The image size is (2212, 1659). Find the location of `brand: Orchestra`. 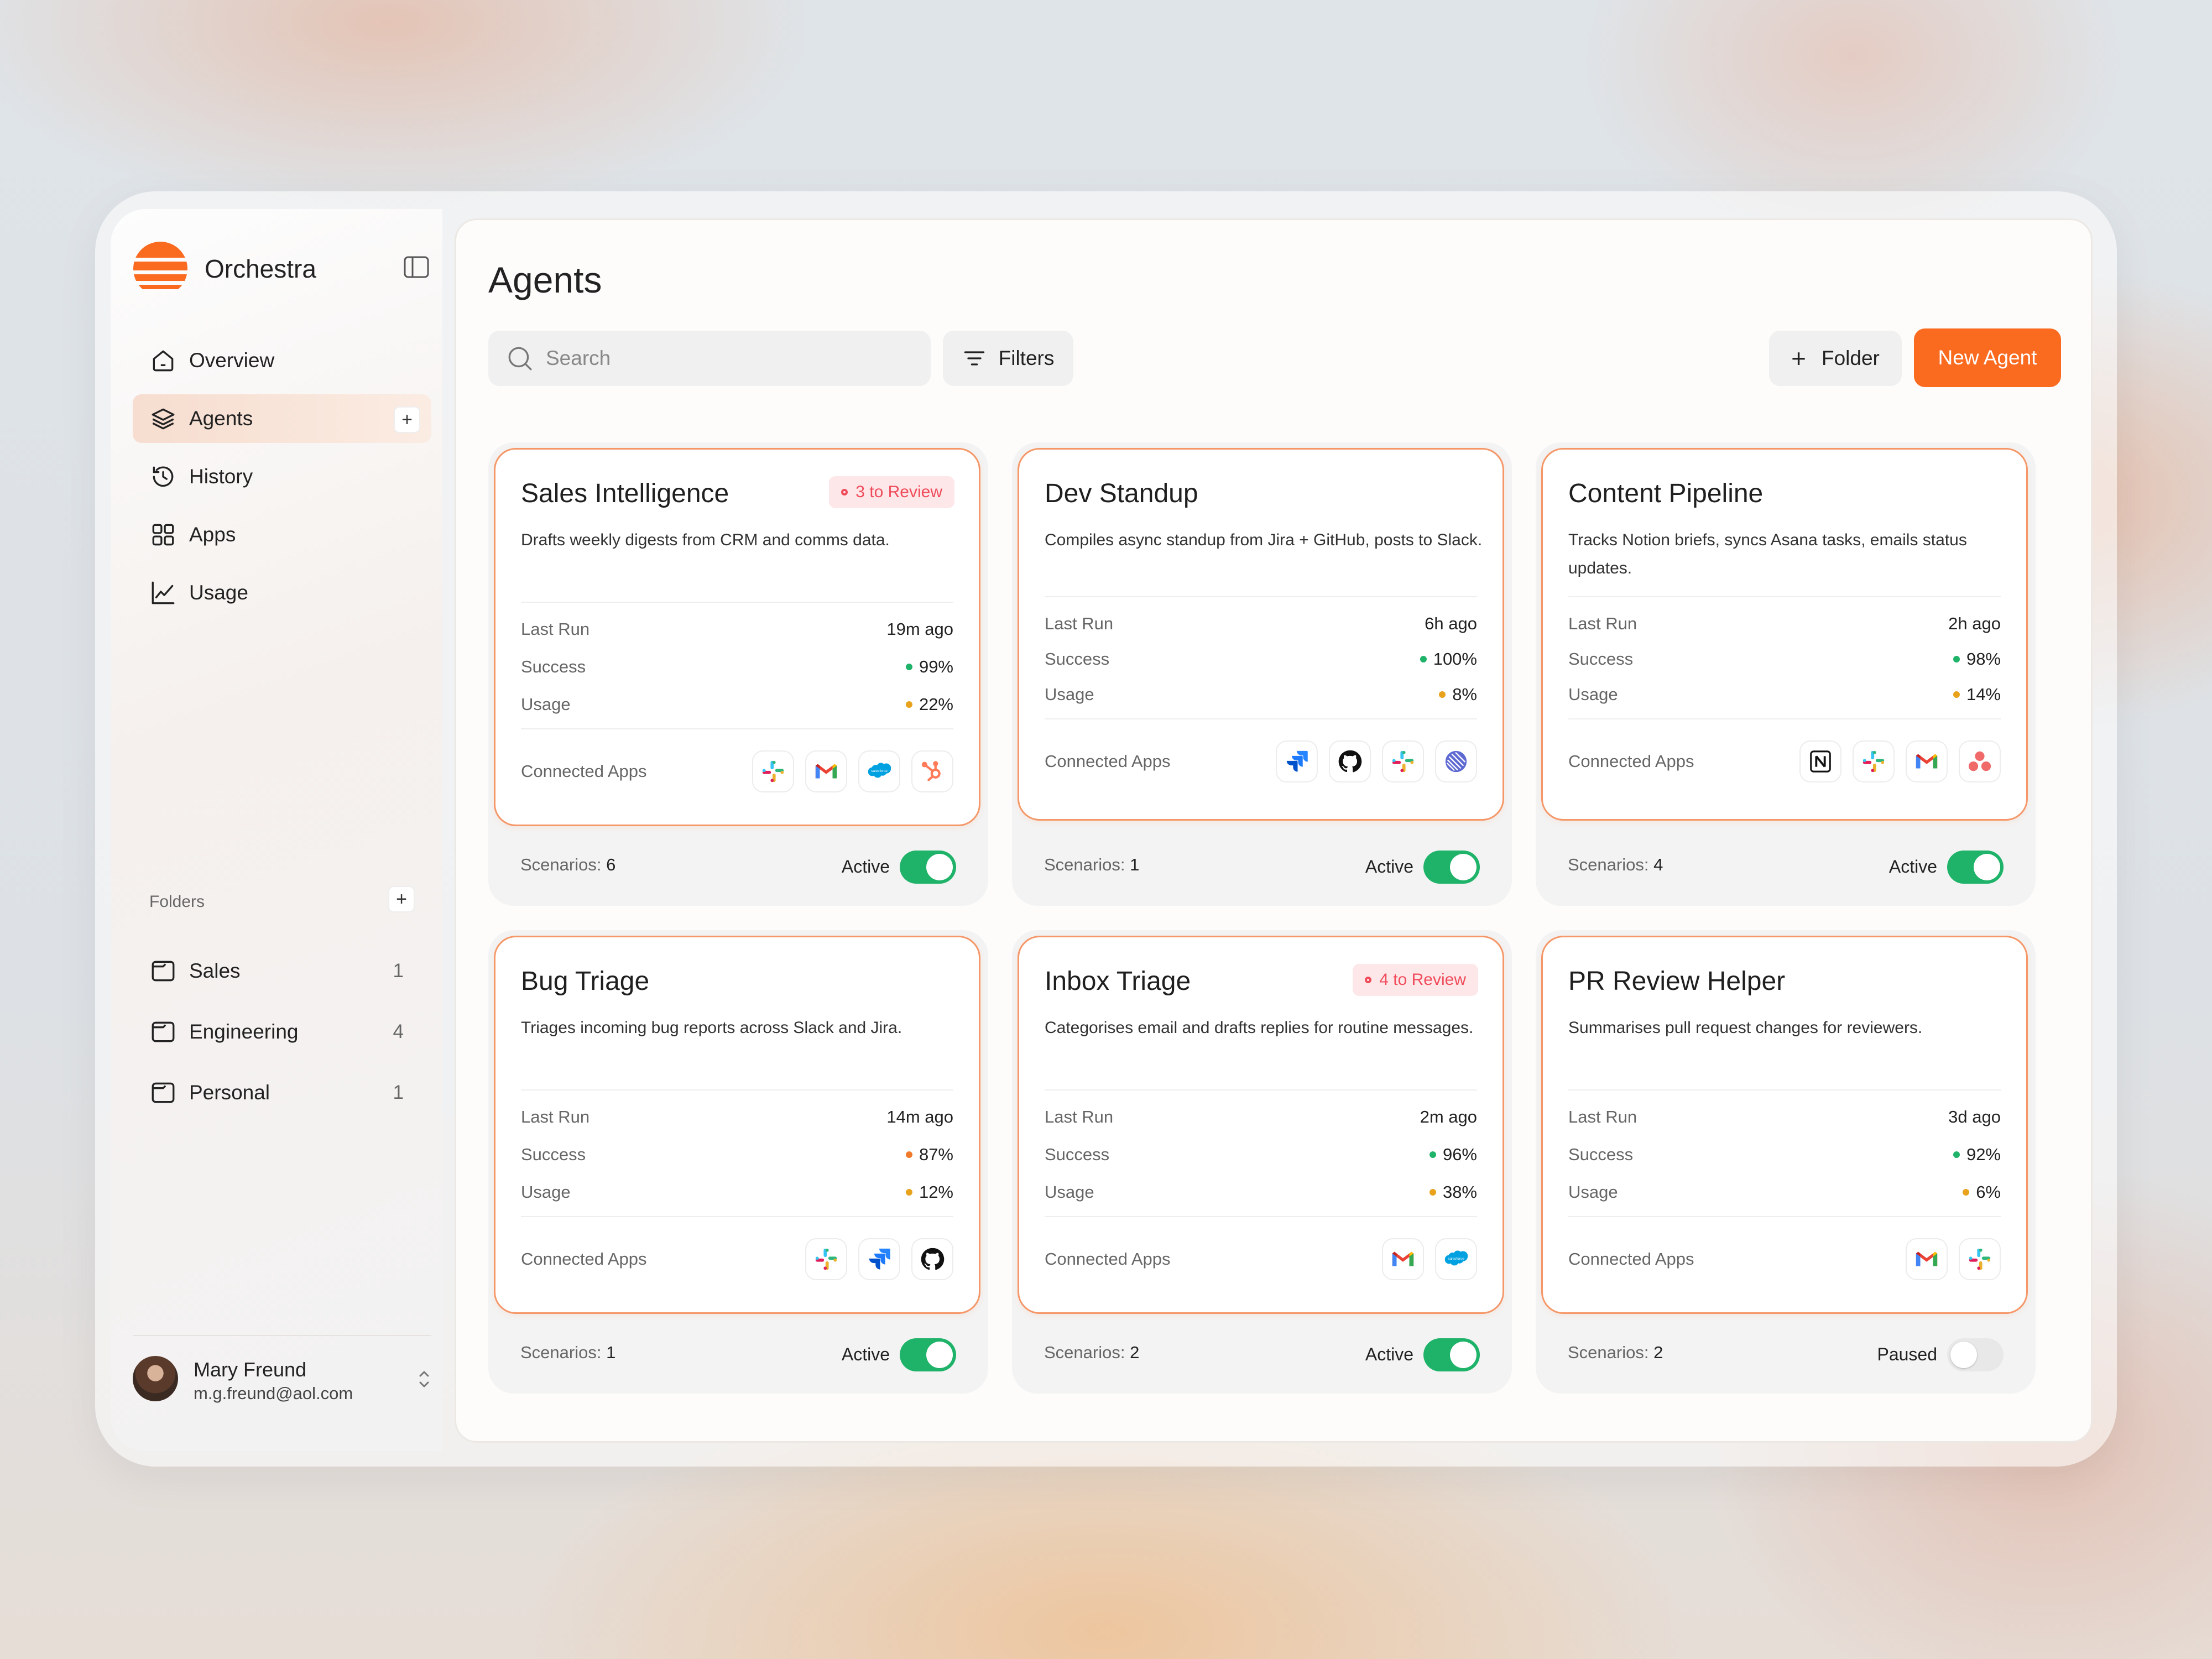

brand: Orchestra is located at coordinates (225, 268).